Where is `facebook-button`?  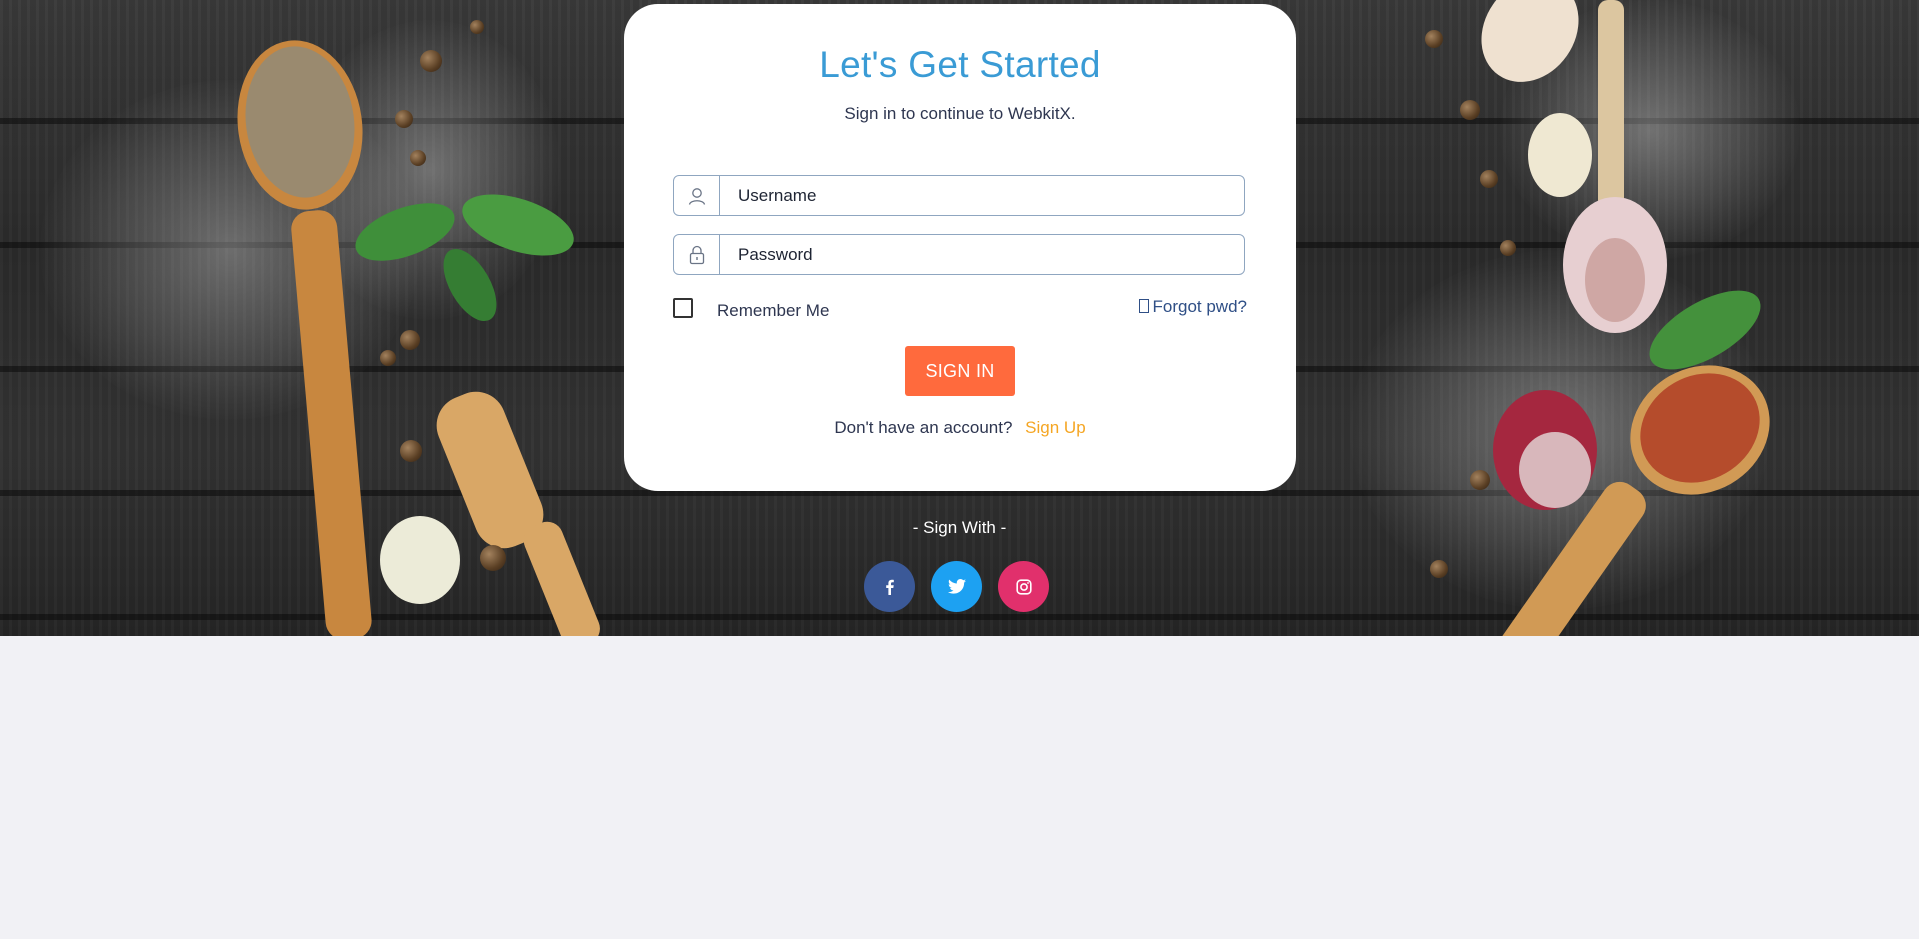 facebook-button is located at coordinates (889, 586).